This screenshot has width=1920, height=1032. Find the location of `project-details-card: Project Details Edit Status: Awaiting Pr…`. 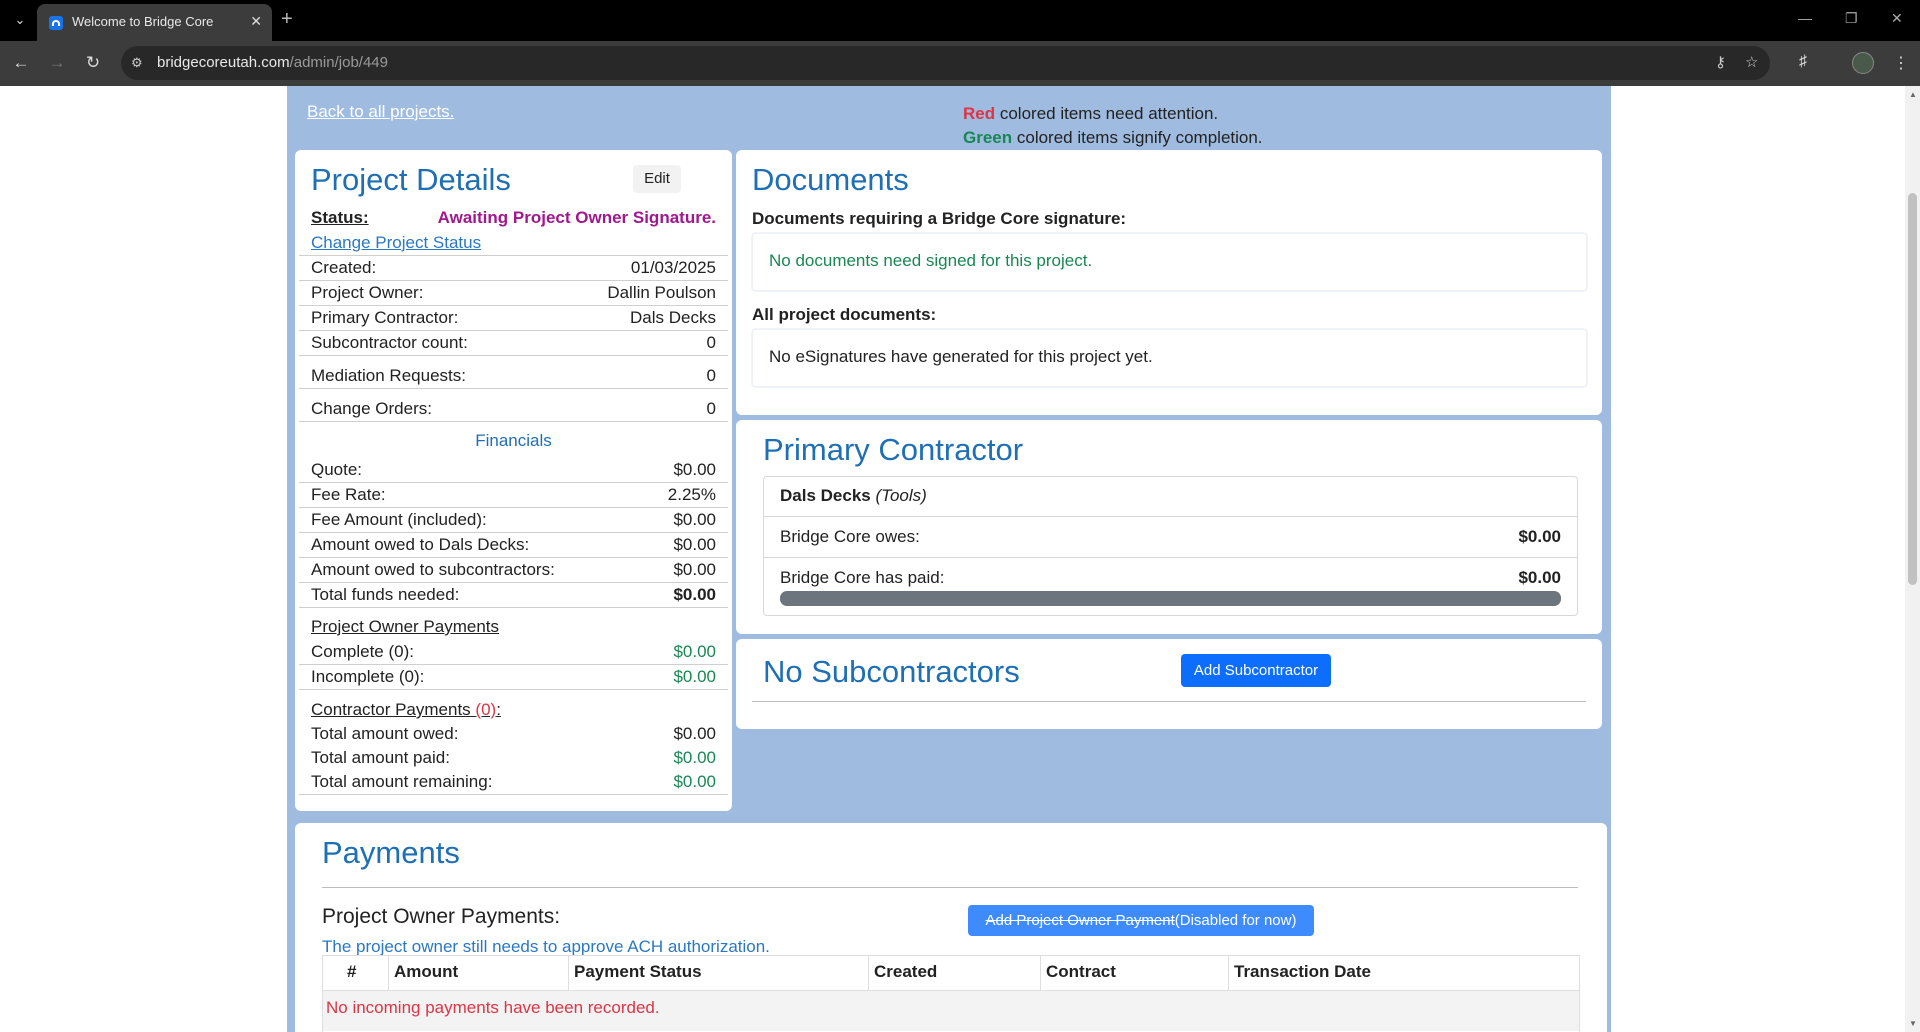

project-details-card: Project Details Edit Status: Awaiting Pr… is located at coordinates (513, 480).